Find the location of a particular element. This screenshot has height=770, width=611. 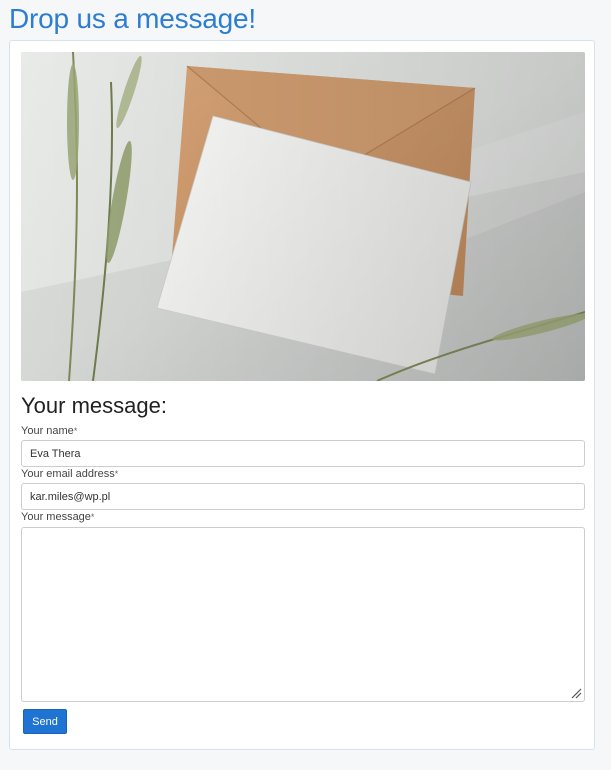

form-heading: Your message: is located at coordinates (94, 405).